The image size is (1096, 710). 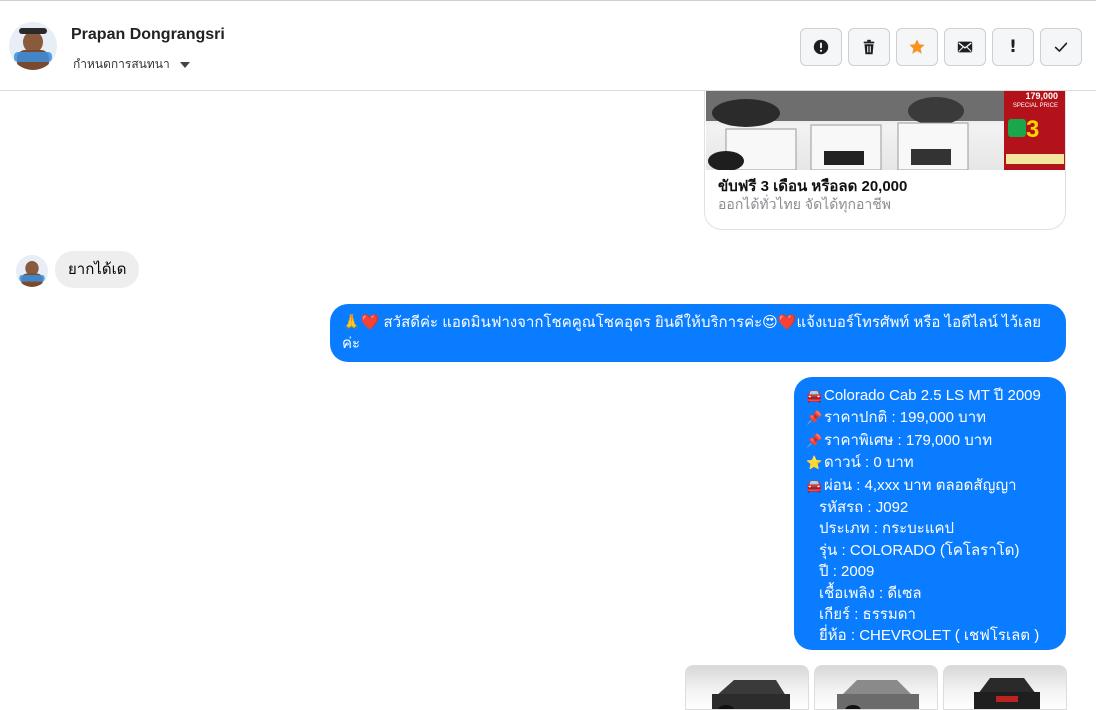 What do you see at coordinates (1035, 159) in the screenshot?
I see `promo-footer-strip` at bounding box center [1035, 159].